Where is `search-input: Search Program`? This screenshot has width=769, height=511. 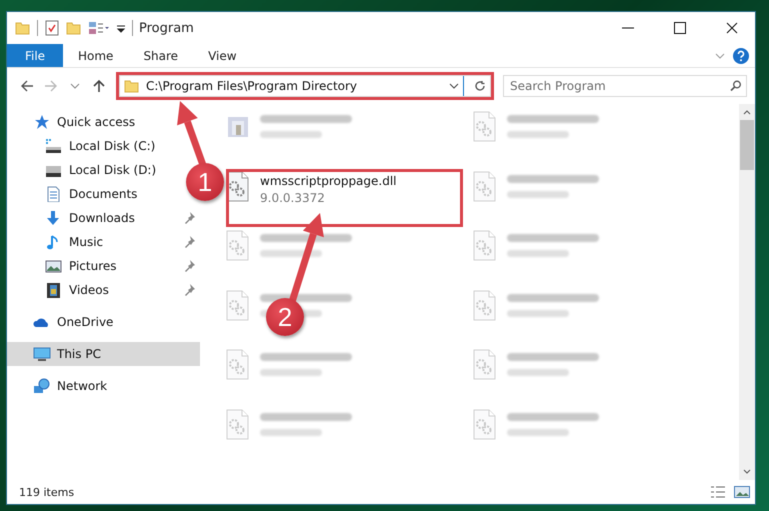
search-input: Search Program is located at coordinates (614, 86).